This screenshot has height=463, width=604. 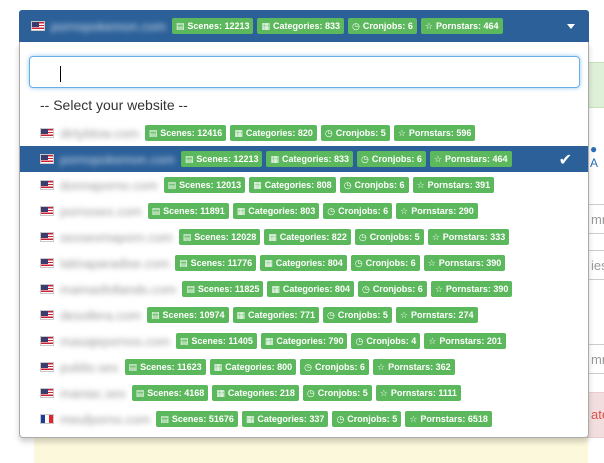 What do you see at coordinates (219, 237) in the screenshot?
I see `scenes-badge: ▤ Scenes: 12028` at bounding box center [219, 237].